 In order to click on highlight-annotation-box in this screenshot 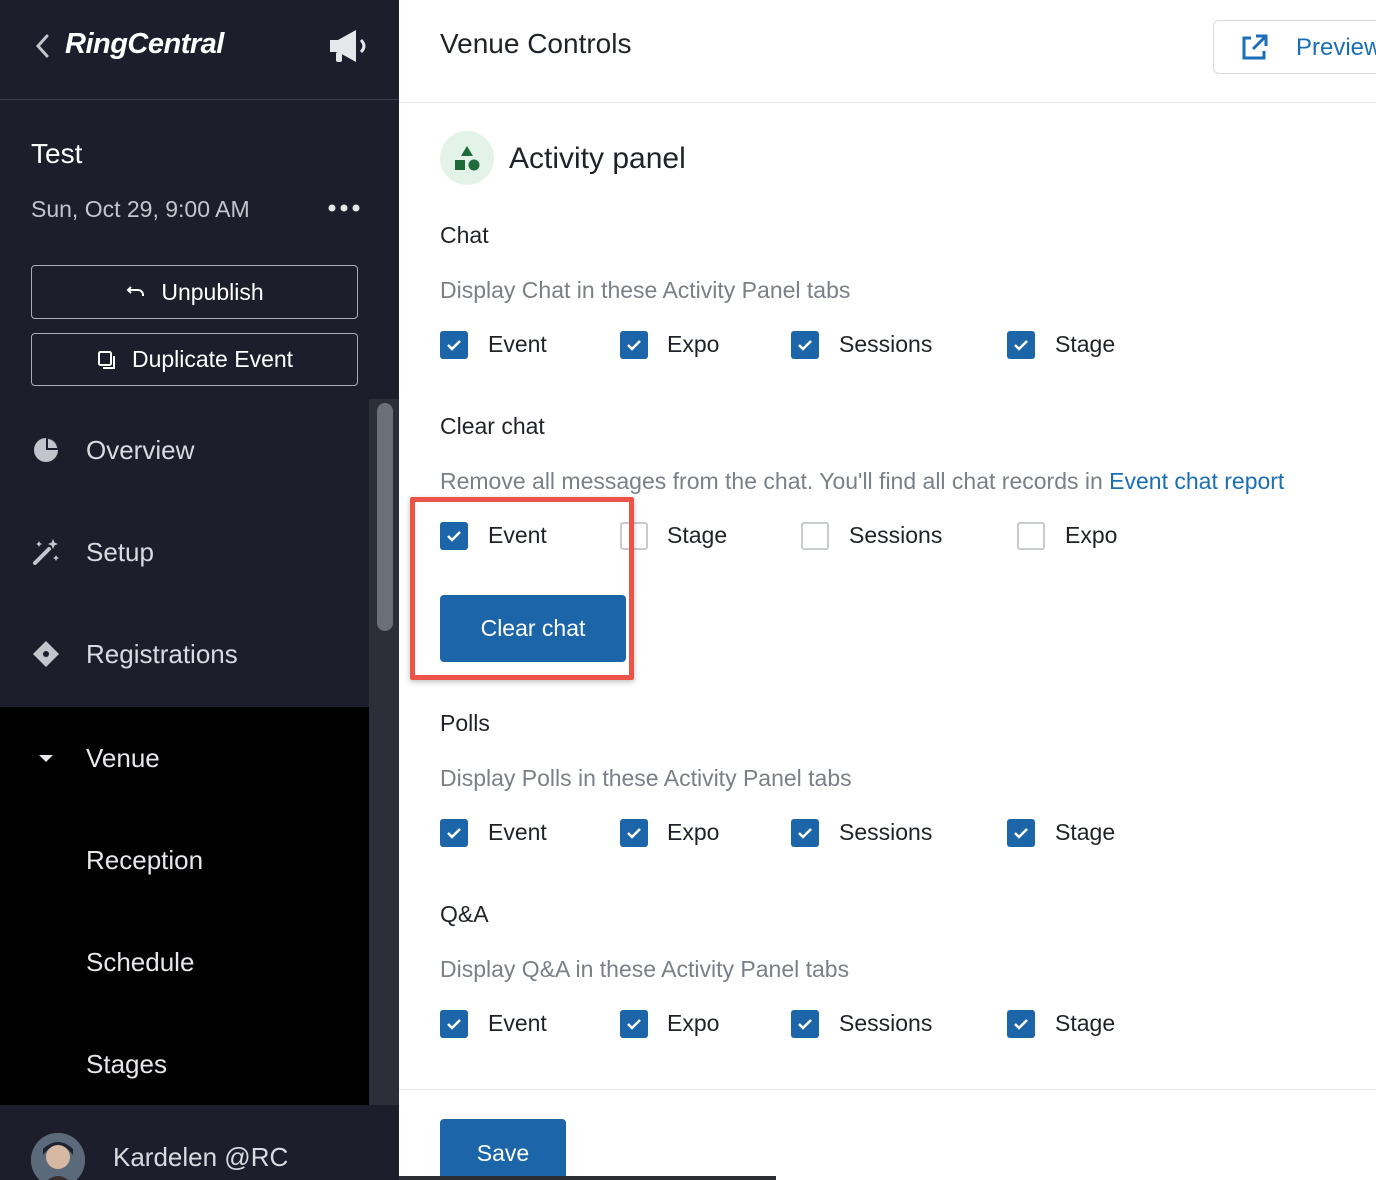, I will do `click(522, 588)`.